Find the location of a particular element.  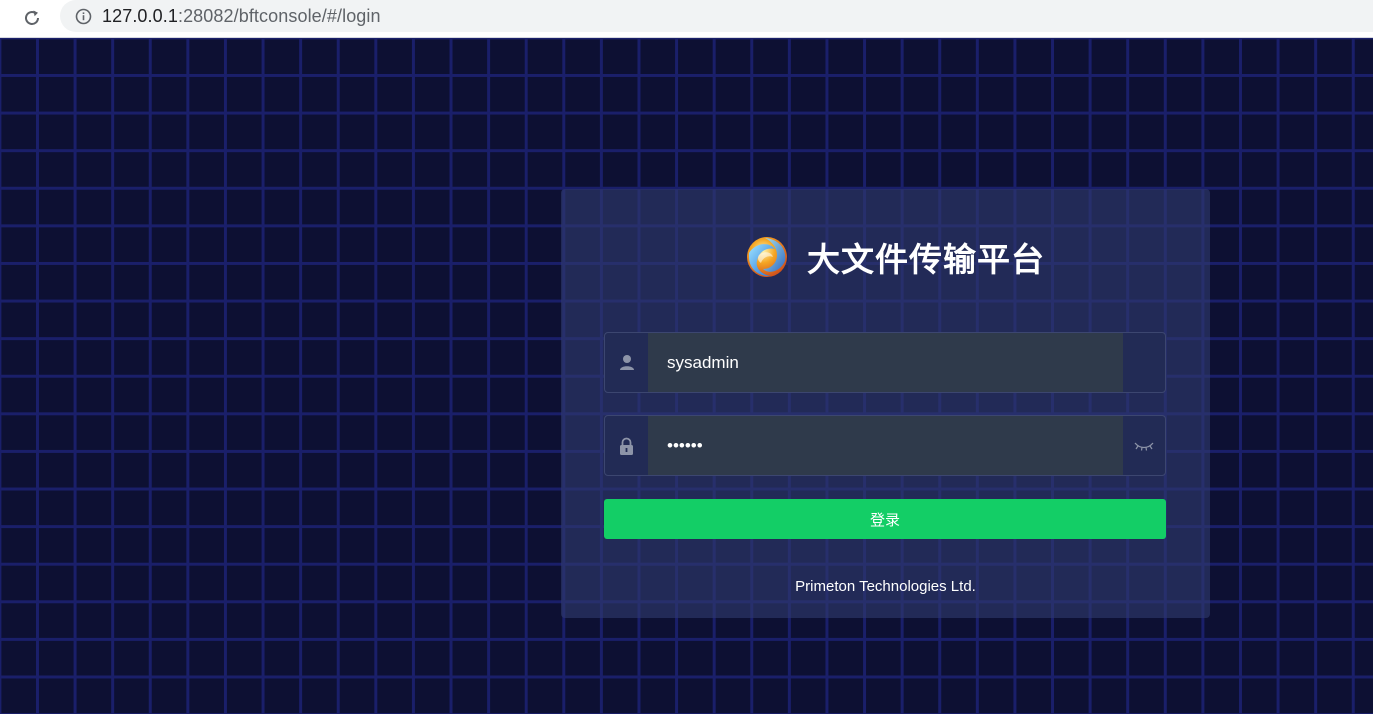

brand-header: 大文件传输平台 is located at coordinates (895, 257).